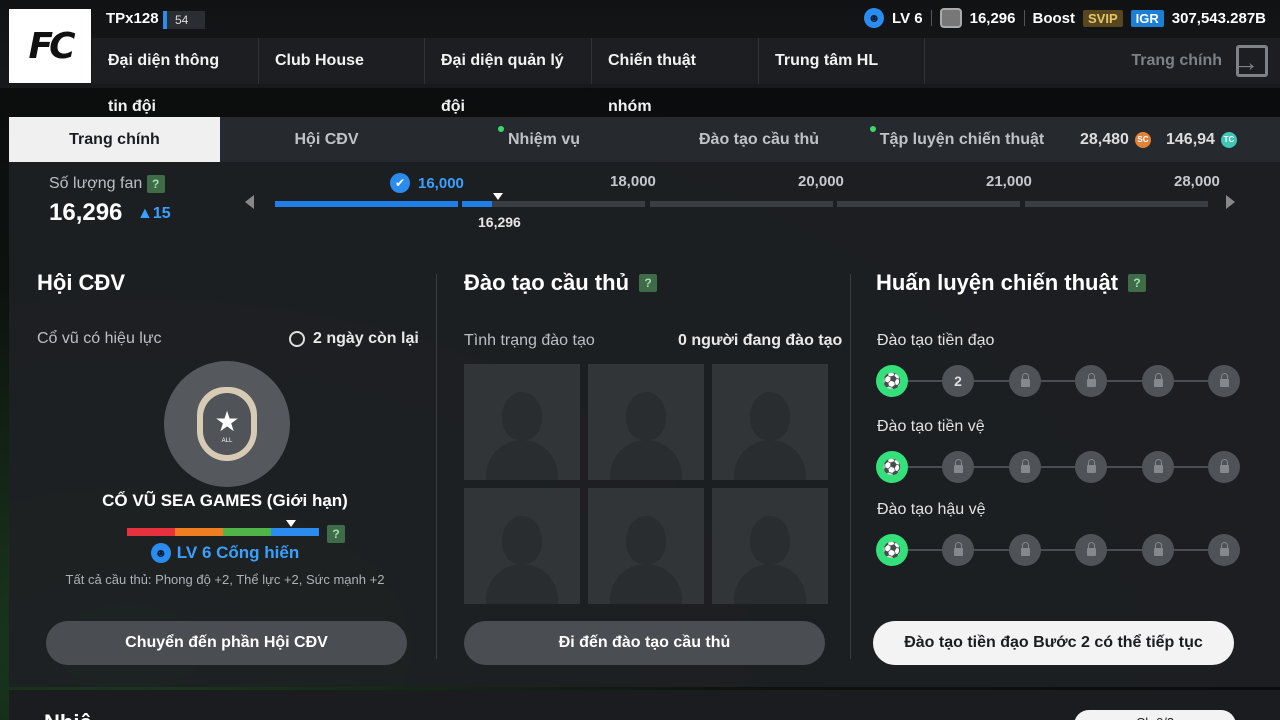 The height and width of the screenshot is (720, 1280). What do you see at coordinates (1142, 139) in the screenshot?
I see `sc-coin-icon: SC` at bounding box center [1142, 139].